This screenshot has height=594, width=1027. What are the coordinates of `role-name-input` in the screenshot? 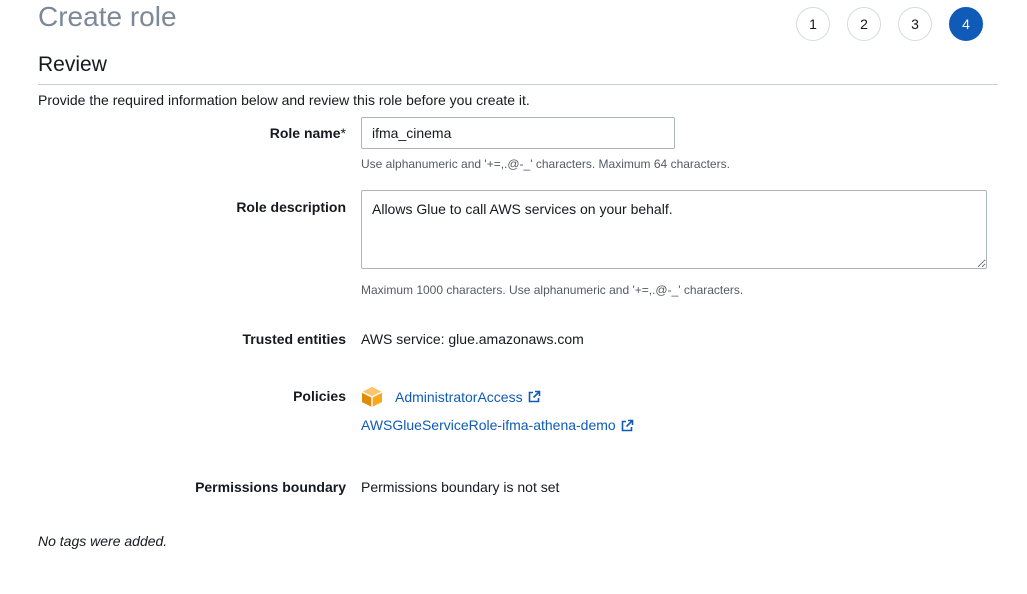 It's located at (518, 133).